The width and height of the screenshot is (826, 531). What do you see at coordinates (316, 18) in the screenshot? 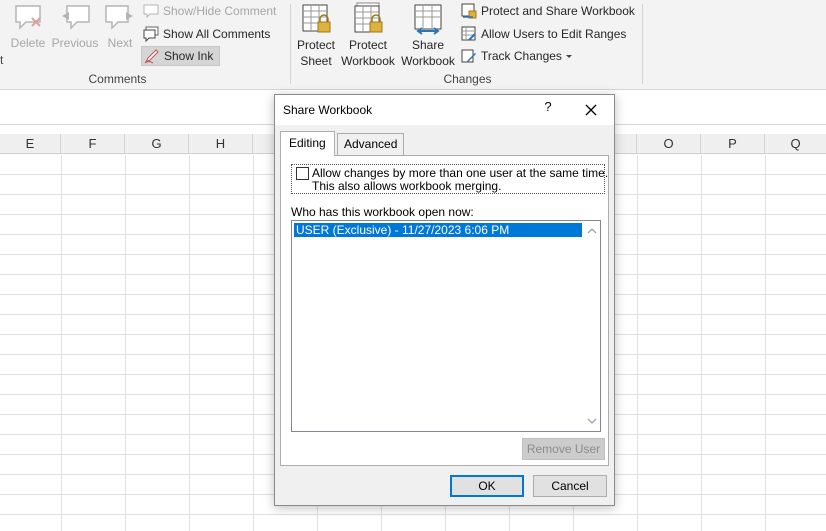
I see `protect-sheet-icon` at bounding box center [316, 18].